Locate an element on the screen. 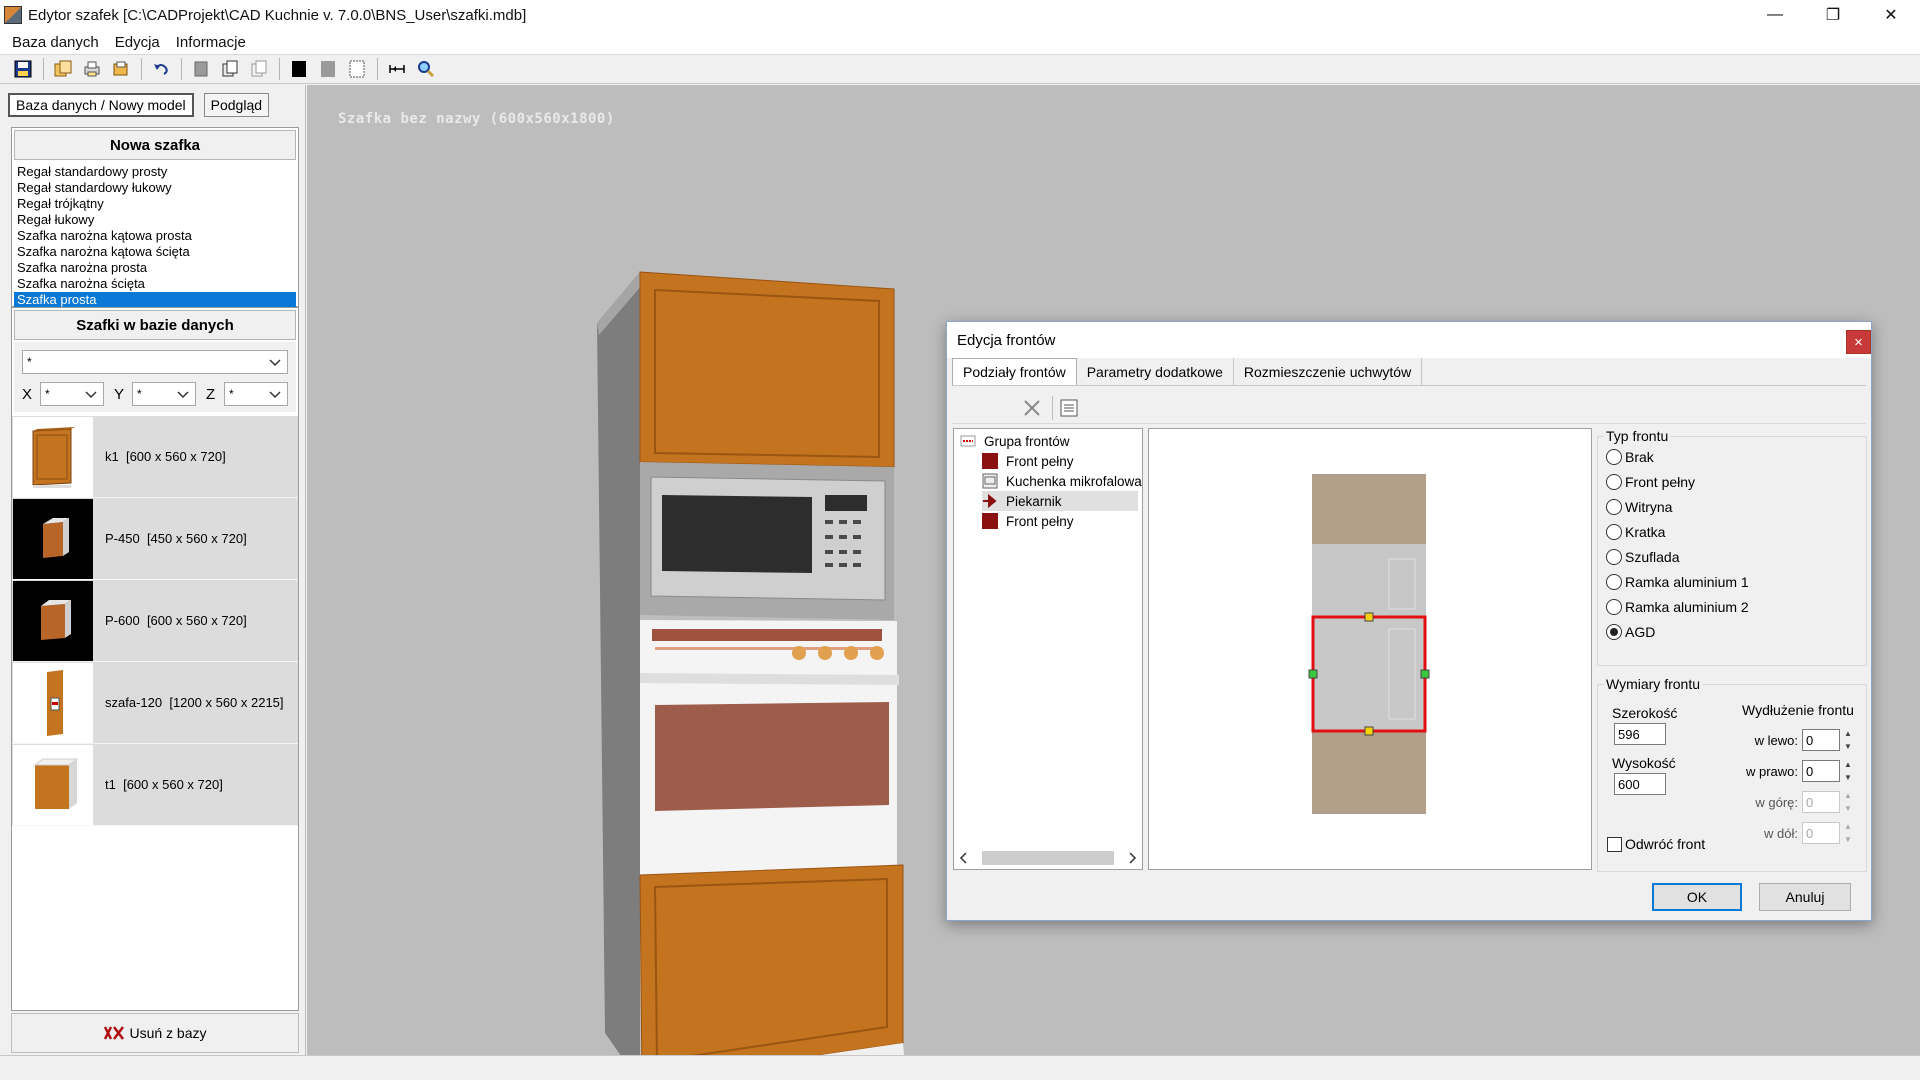  x-combo: * is located at coordinates (72, 394).